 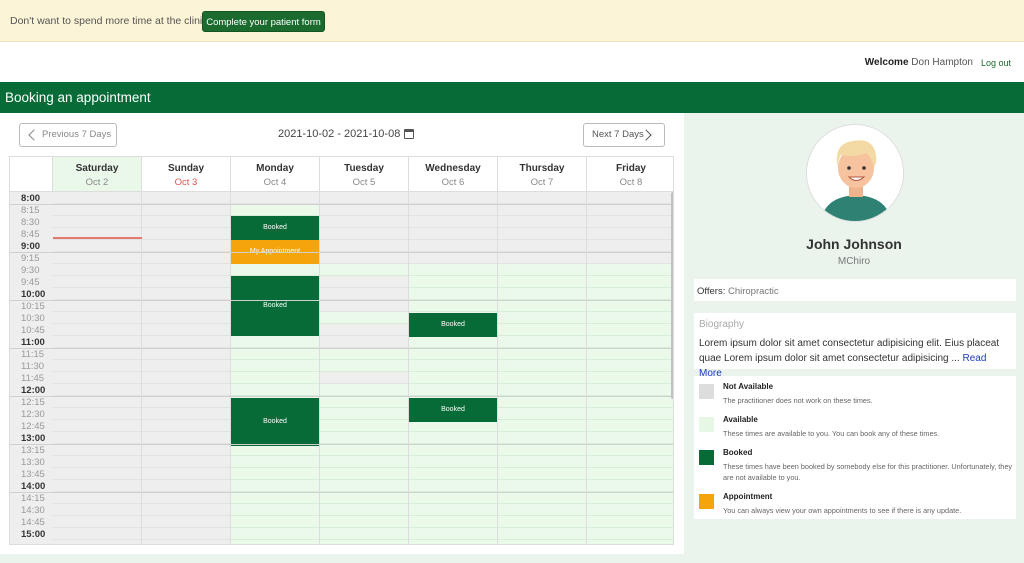 What do you see at coordinates (364, 182) in the screenshot?
I see `day-date: Oct 5` at bounding box center [364, 182].